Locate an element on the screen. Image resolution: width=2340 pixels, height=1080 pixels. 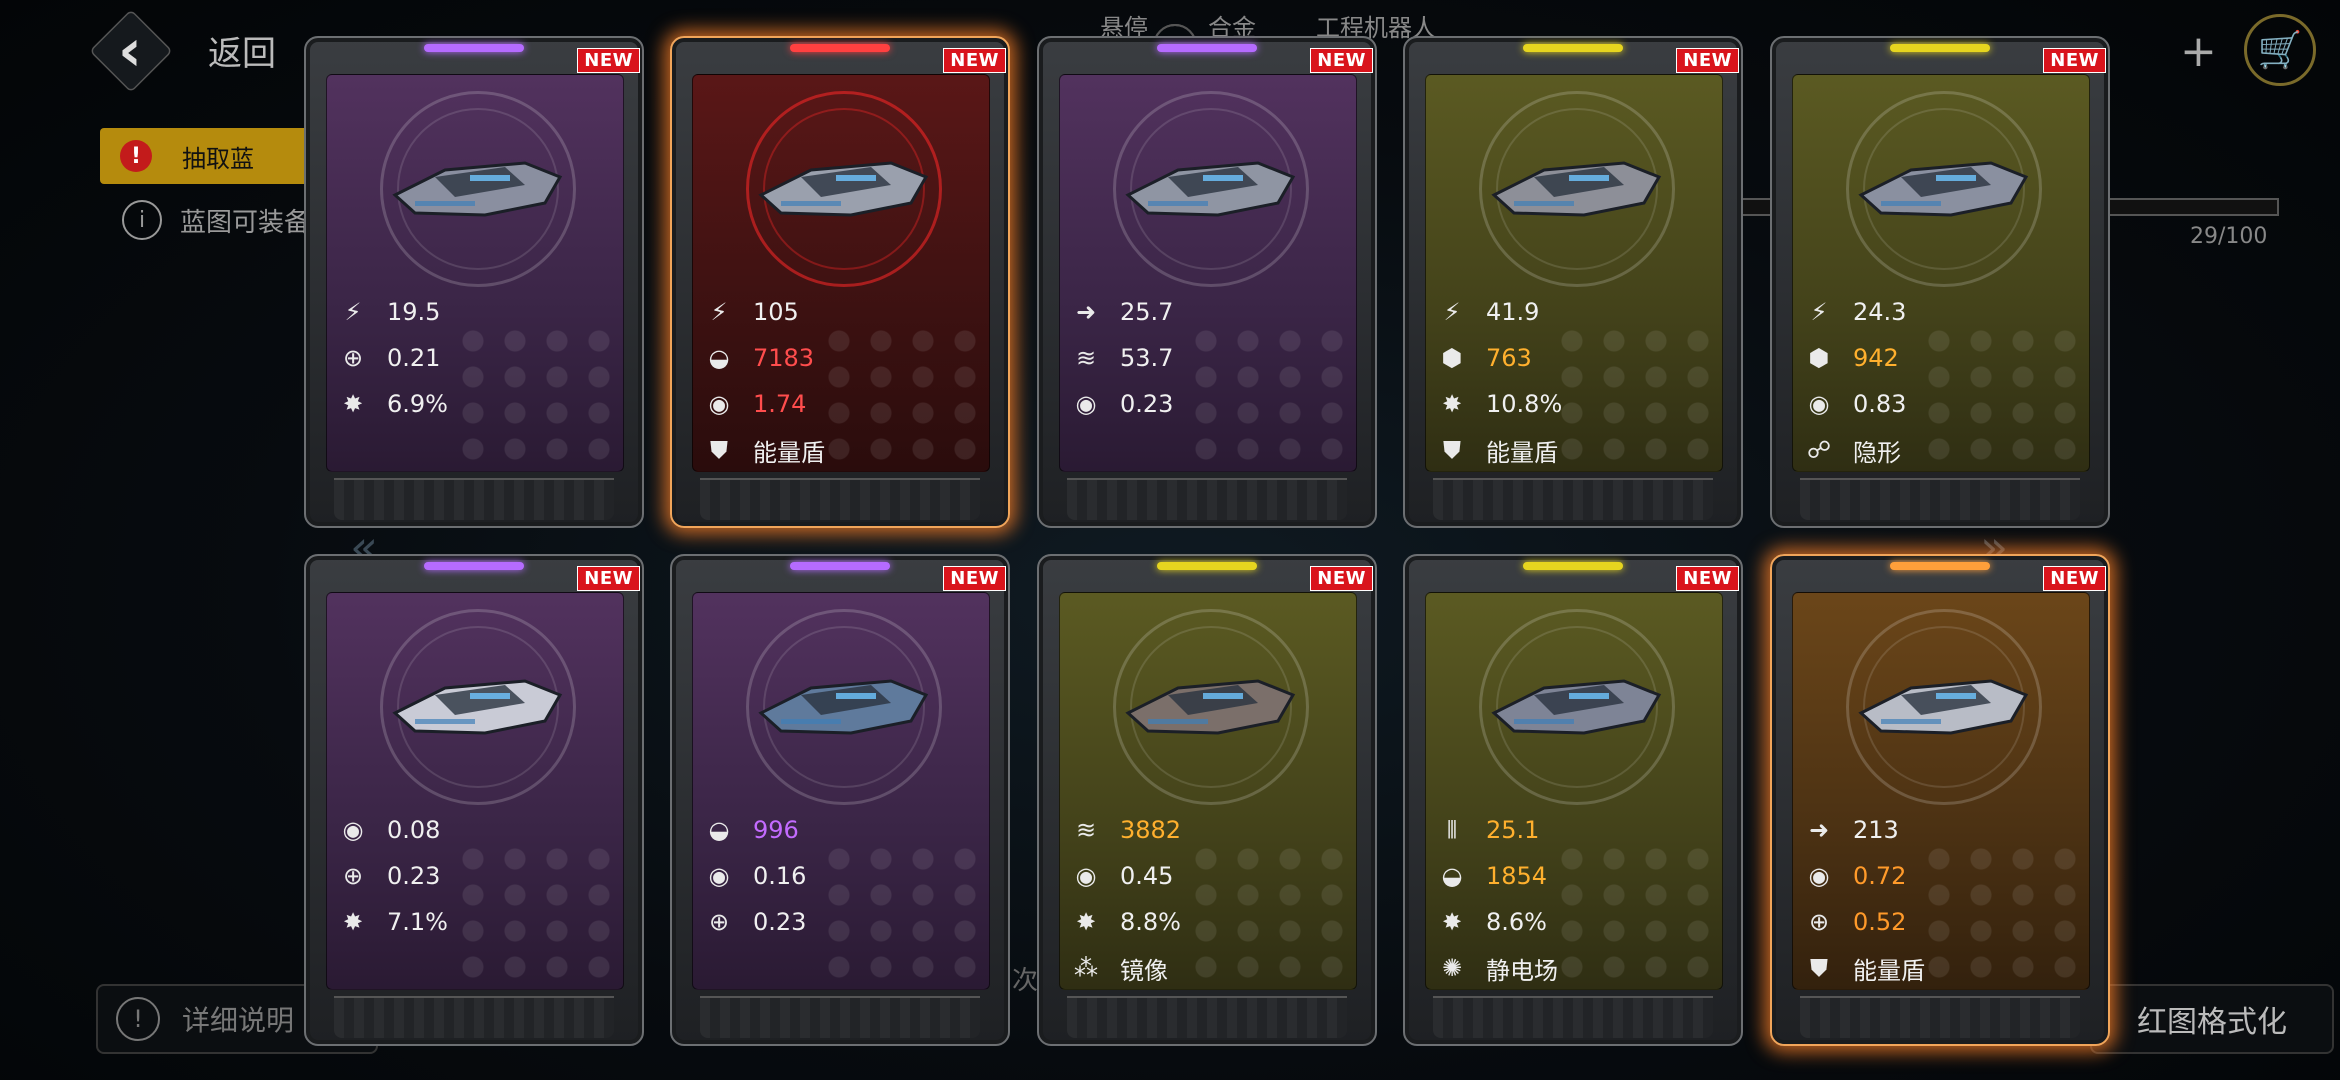
card-panel: ◒ 996 ◉ 0.16 ⊕ 0.23 is located at coordinates (841, 791).